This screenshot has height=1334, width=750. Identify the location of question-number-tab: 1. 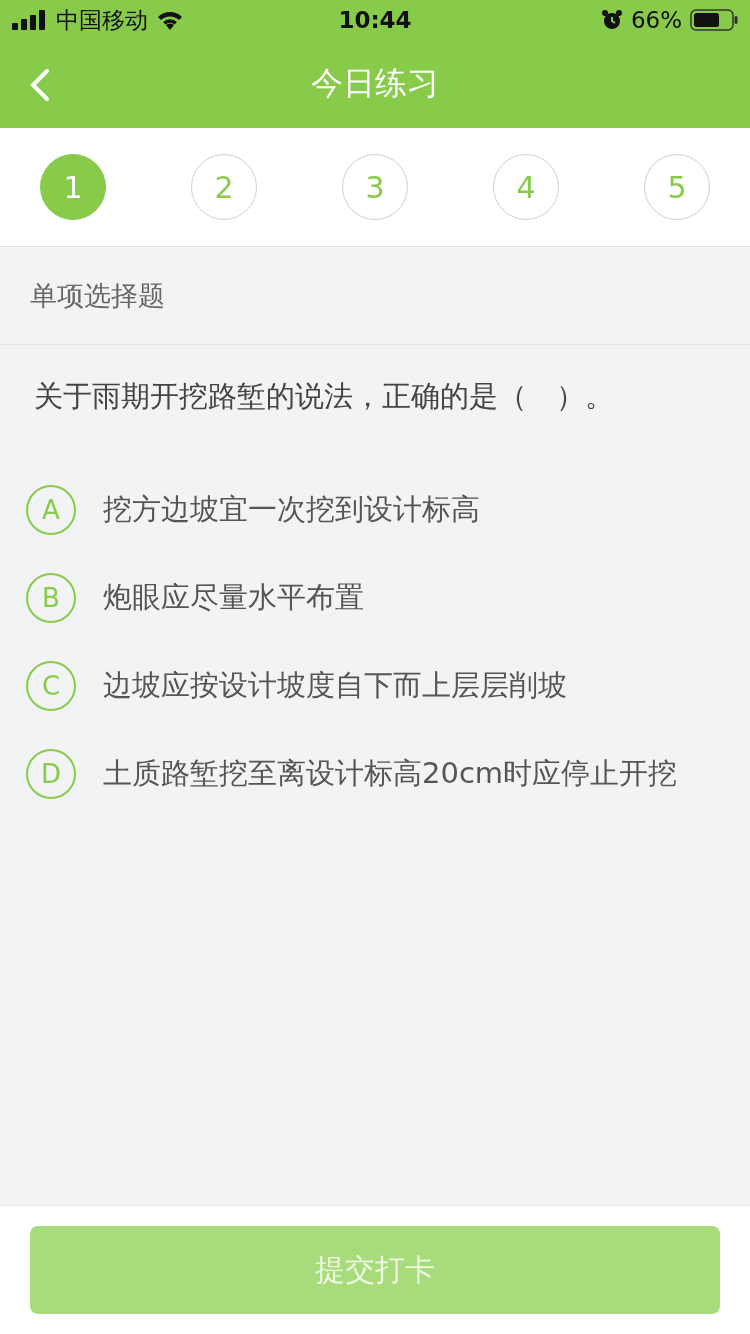
(73, 187).